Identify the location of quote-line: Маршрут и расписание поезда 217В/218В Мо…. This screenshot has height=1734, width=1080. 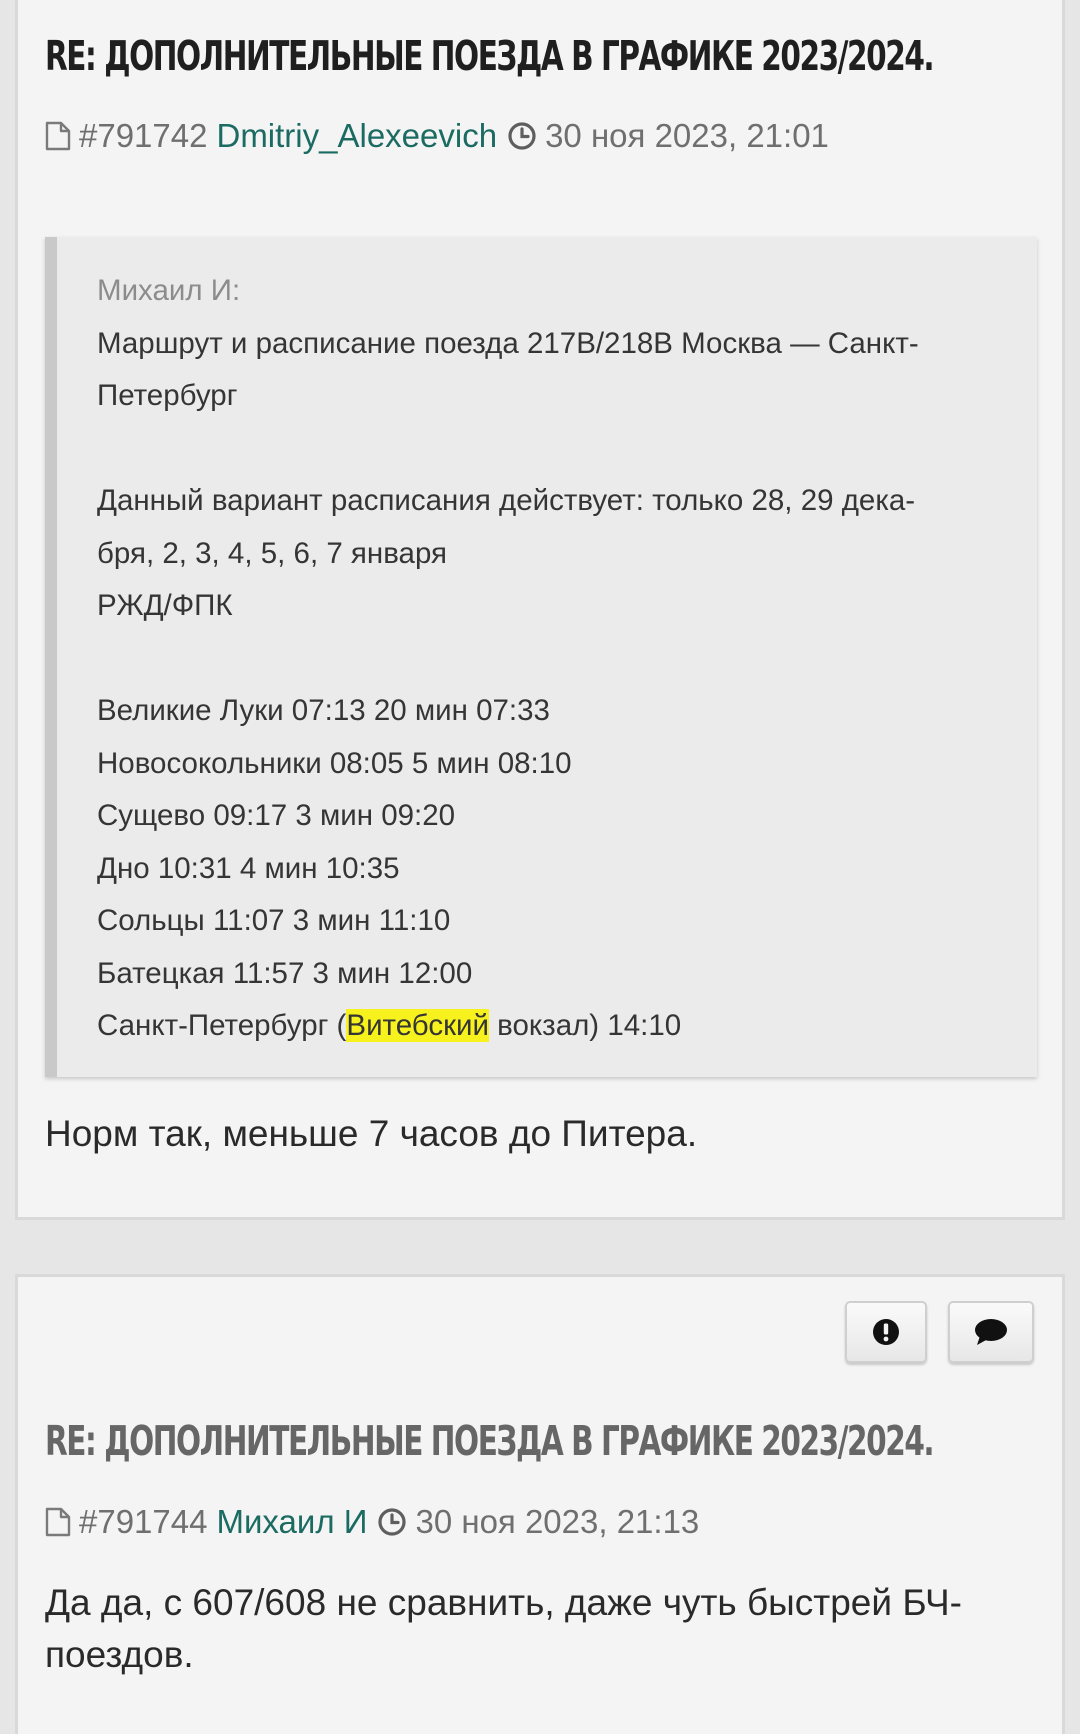
(508, 343).